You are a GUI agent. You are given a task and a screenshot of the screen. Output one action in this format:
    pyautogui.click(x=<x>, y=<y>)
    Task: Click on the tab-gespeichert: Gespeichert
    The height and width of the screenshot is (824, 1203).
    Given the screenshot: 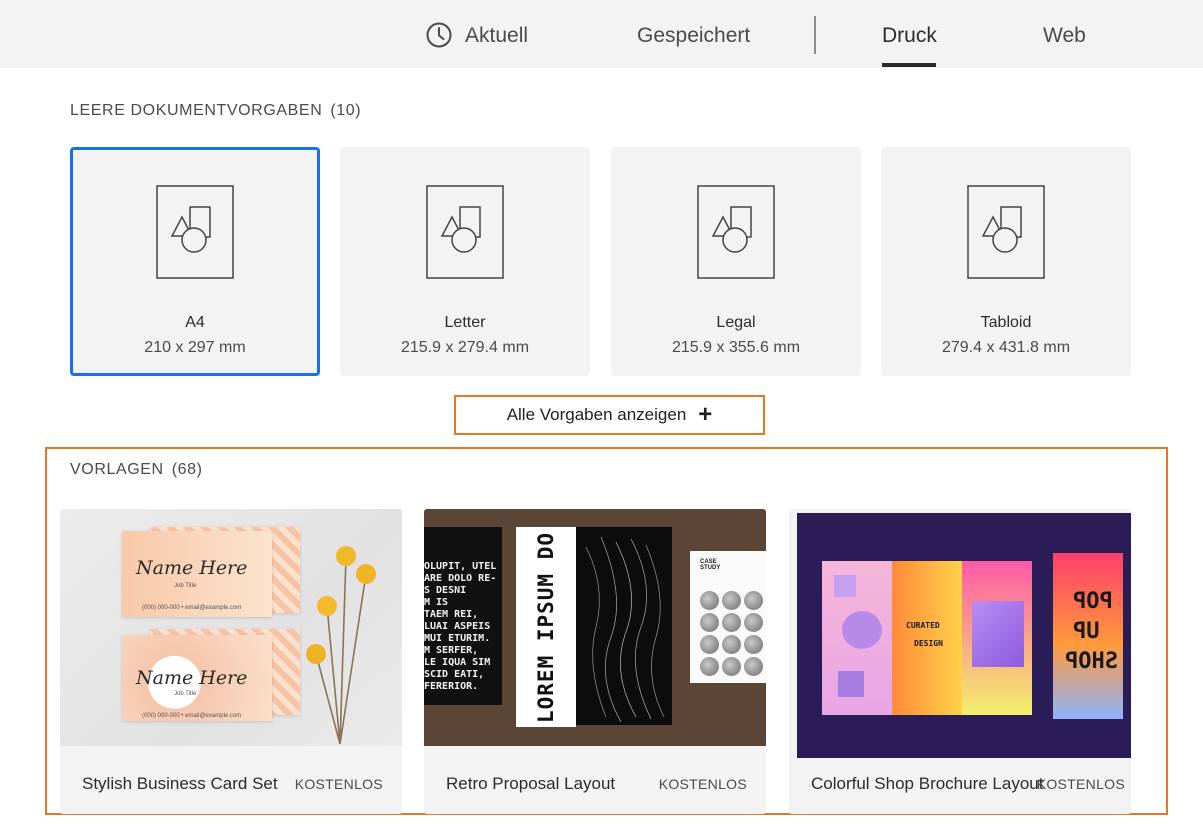 What is the action you would take?
    pyautogui.click(x=693, y=36)
    